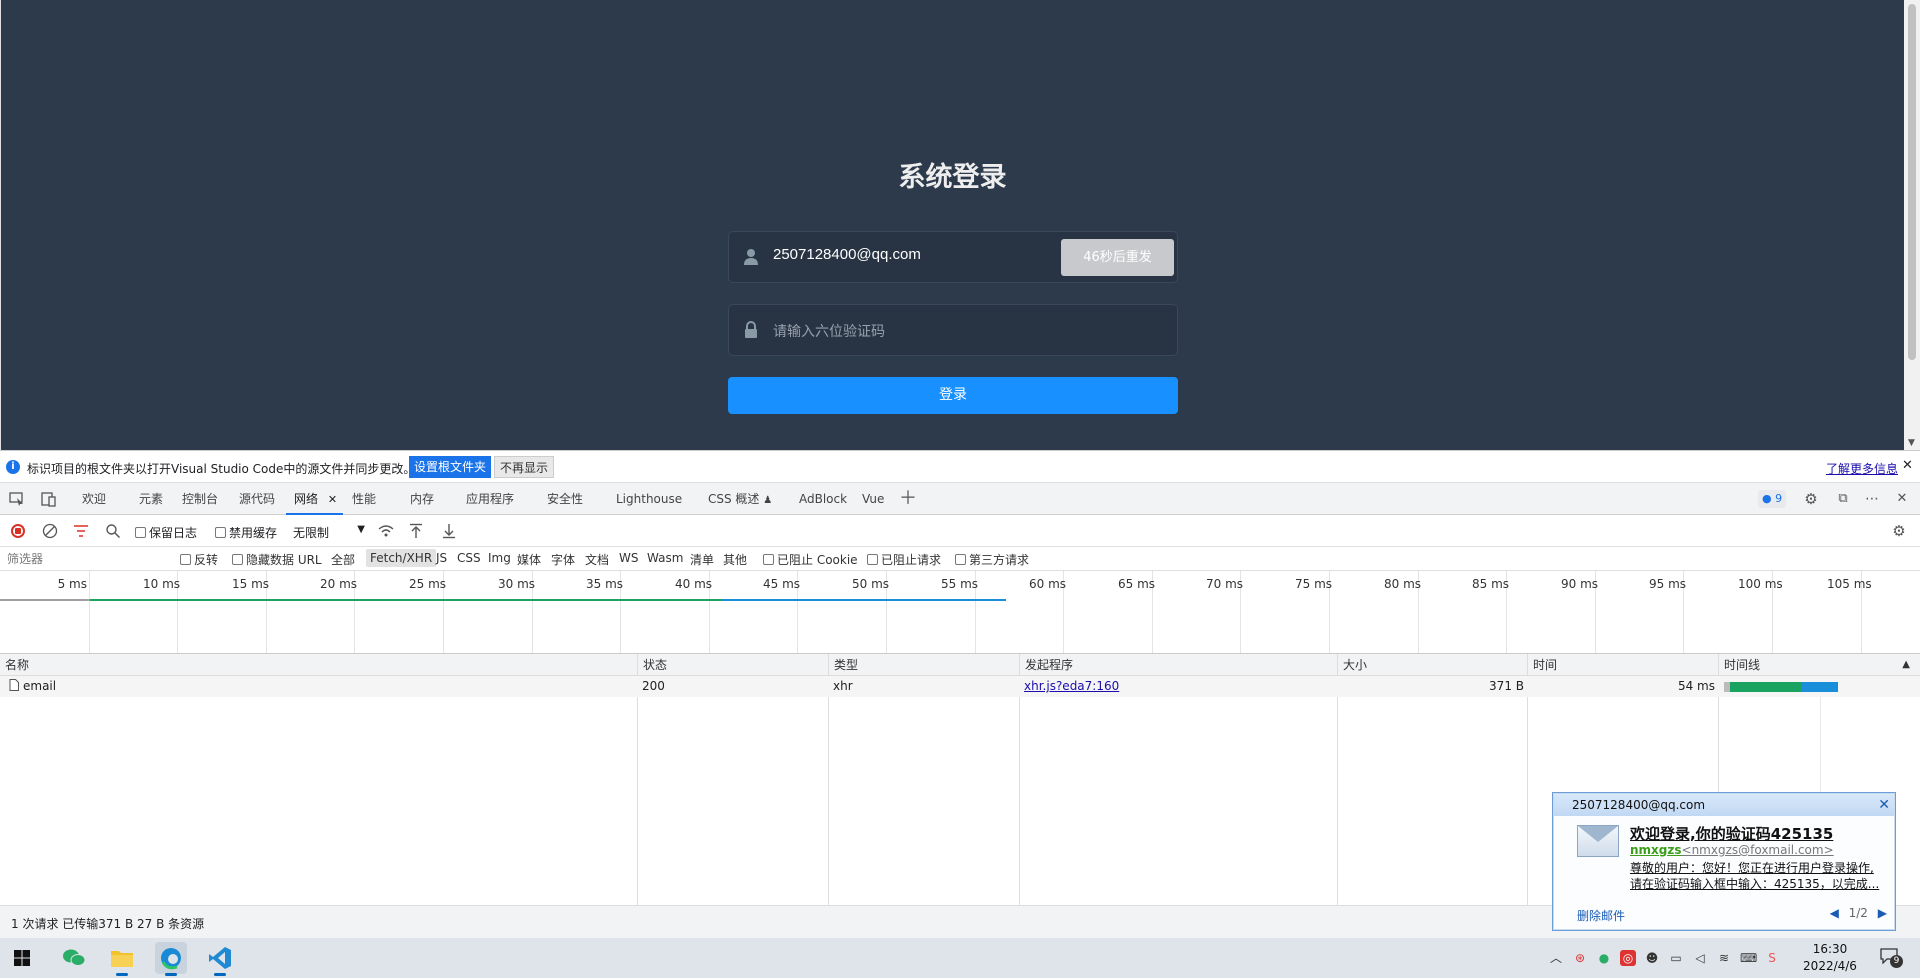  What do you see at coordinates (904, 559) in the screenshot?
I see `blocked-requests-checkbox: 已阻止请求` at bounding box center [904, 559].